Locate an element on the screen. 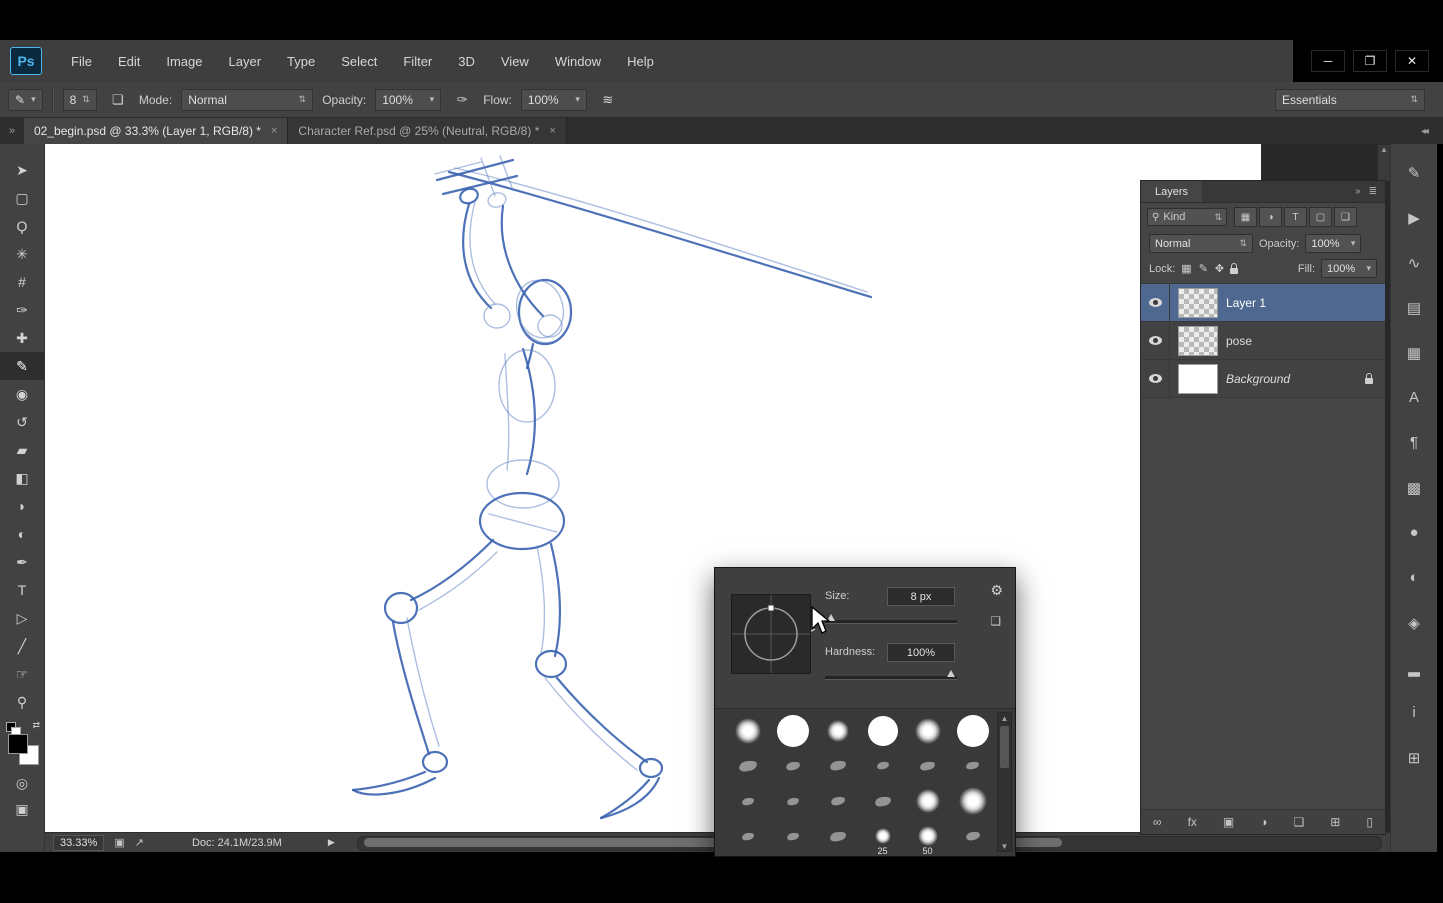  swap-colors-icon: ⇄ is located at coordinates (36, 725).